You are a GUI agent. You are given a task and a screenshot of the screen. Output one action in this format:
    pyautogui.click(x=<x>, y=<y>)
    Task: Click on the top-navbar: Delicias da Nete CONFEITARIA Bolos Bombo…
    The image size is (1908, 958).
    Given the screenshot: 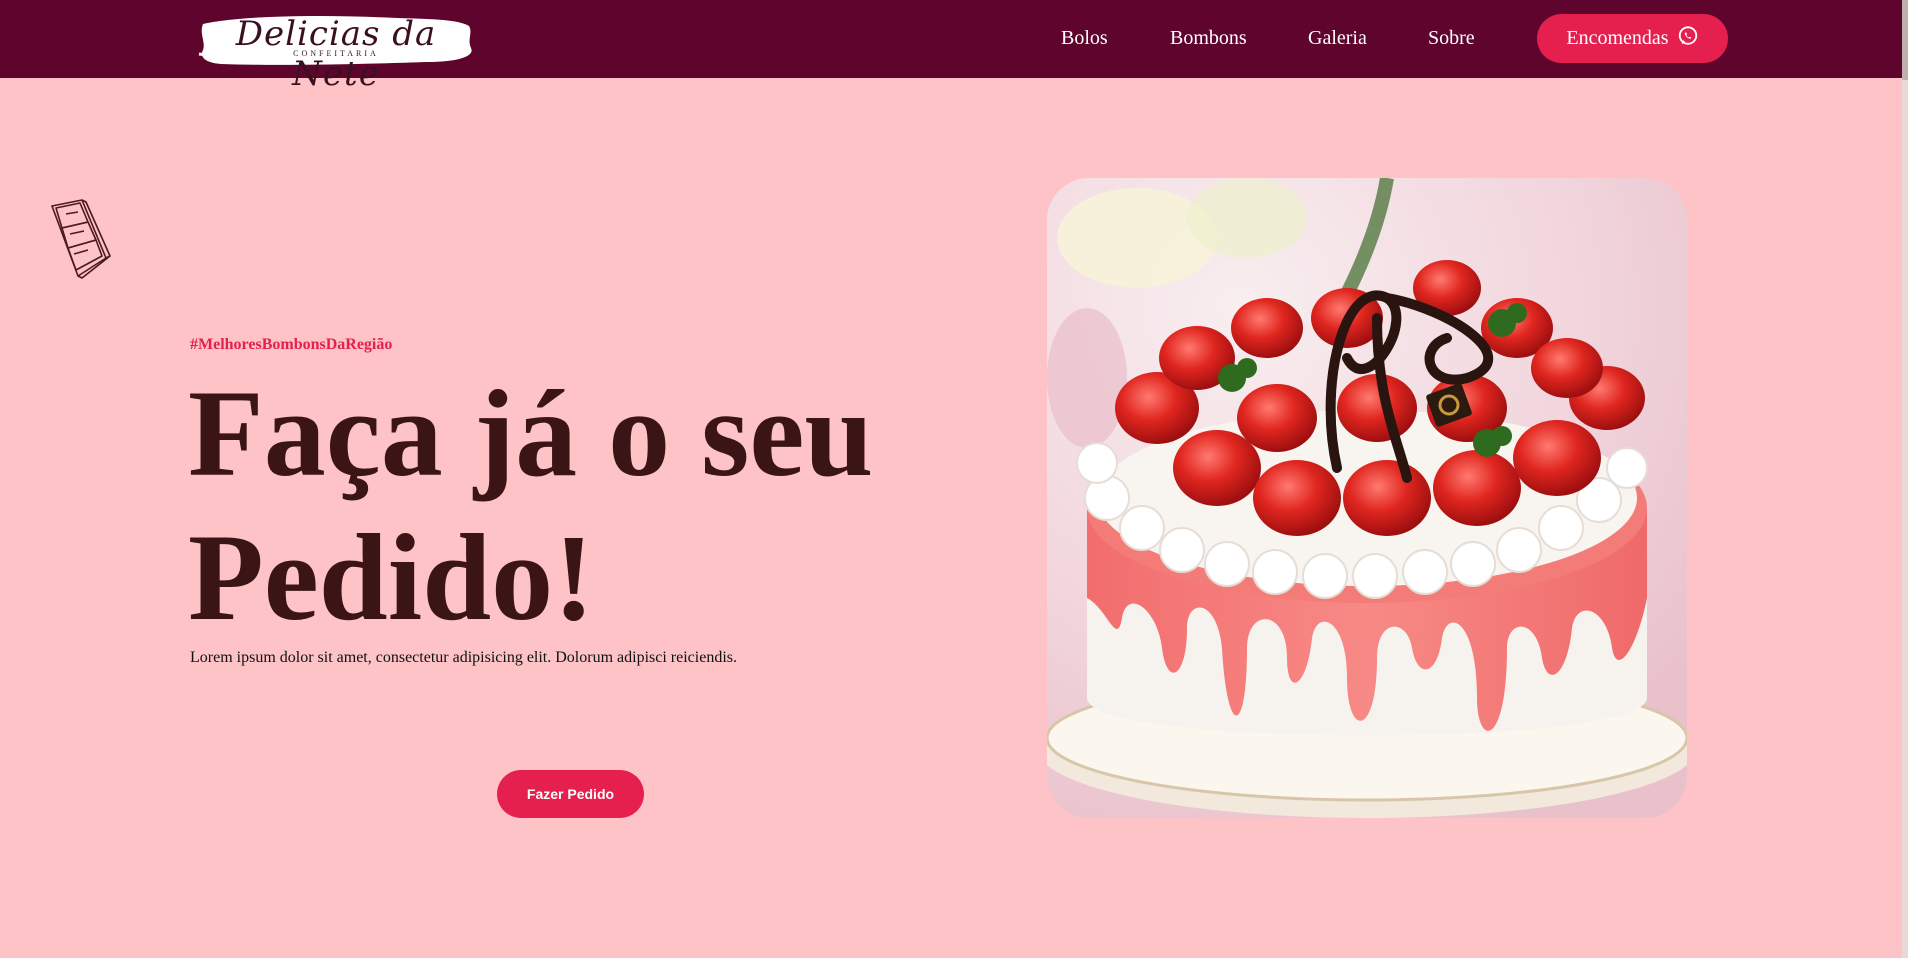 What is the action you would take?
    pyautogui.click(x=954, y=47)
    